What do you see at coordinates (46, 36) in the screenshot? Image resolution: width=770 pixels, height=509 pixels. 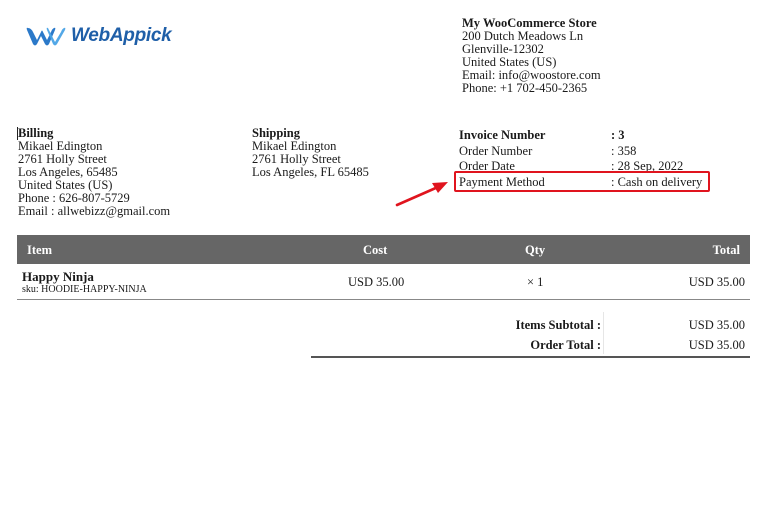 I see `webappick-logo-icon` at bounding box center [46, 36].